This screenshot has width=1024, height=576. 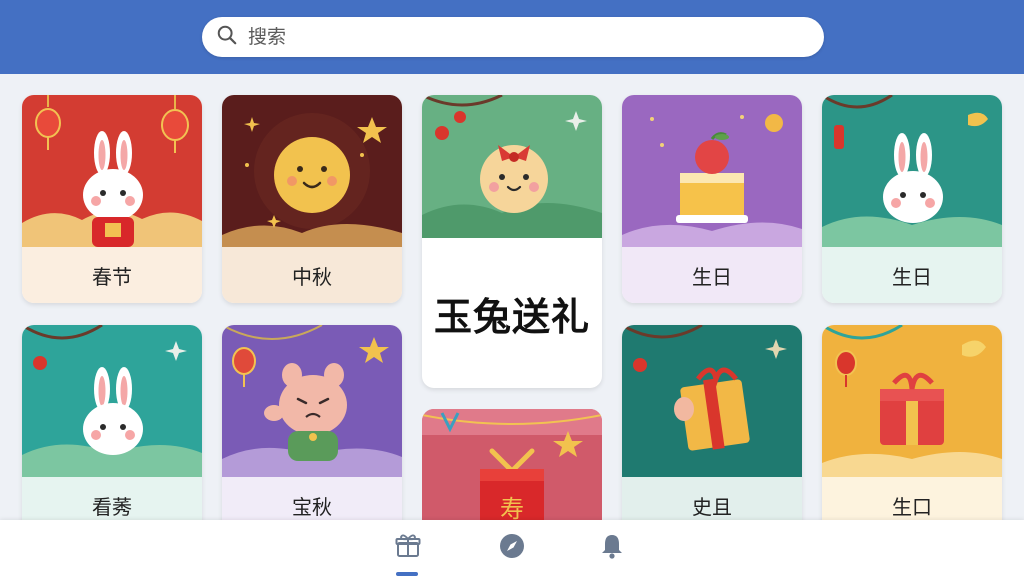 I want to click on search-bar, so click(x=513, y=37).